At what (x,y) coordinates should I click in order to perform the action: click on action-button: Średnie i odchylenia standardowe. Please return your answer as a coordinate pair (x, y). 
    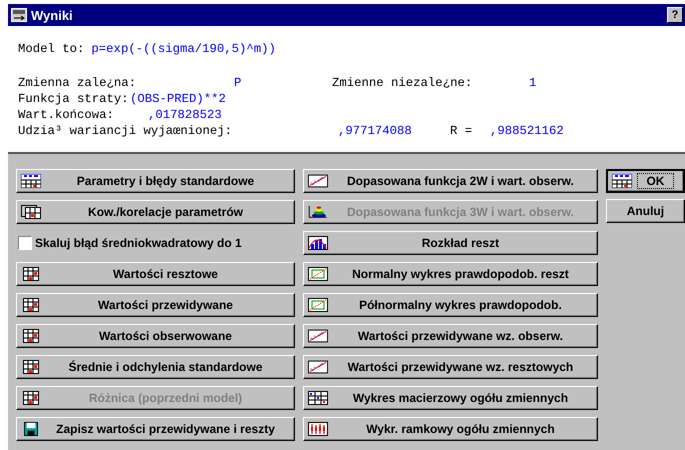
    Looking at the image, I should click on (156, 367).